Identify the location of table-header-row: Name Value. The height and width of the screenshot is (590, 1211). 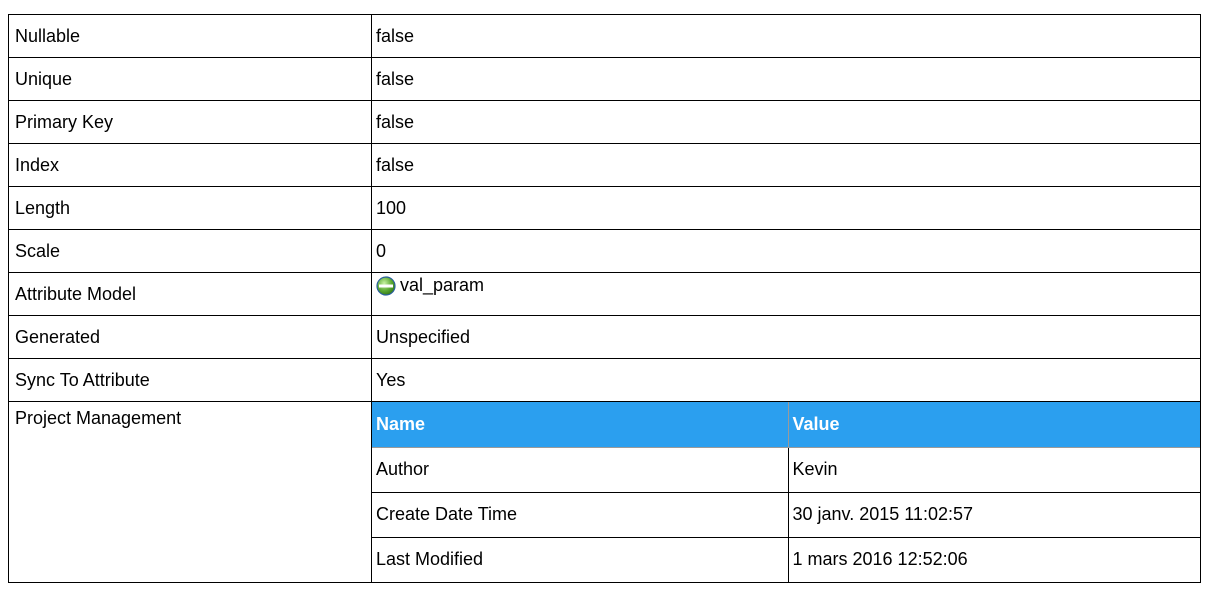
(786, 425).